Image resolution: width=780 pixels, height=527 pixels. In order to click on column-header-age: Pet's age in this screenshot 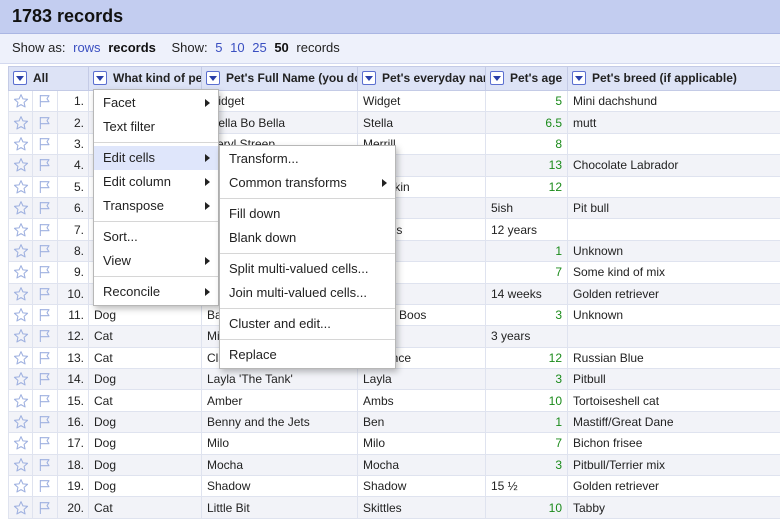, I will do `click(526, 78)`.